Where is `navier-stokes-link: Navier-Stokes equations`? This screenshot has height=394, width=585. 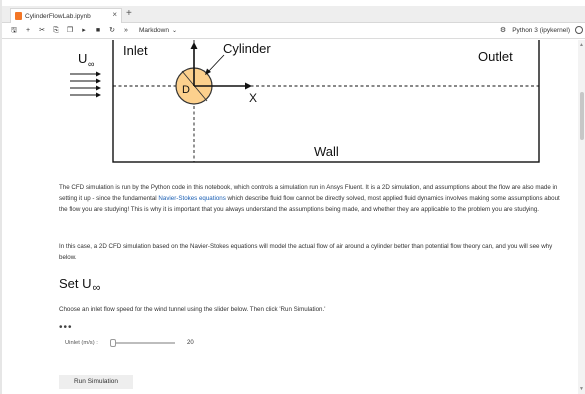
navier-stokes-link: Navier-Stokes equations is located at coordinates (191, 198).